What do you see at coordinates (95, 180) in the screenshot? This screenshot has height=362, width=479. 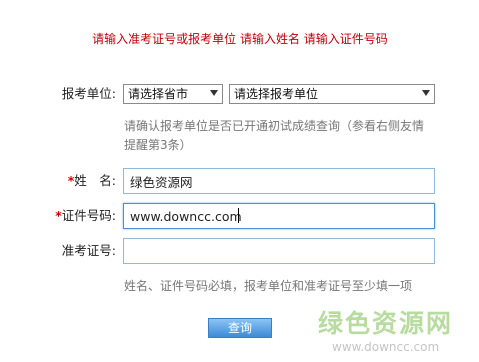 I see `name-label-text: 姓 名:` at bounding box center [95, 180].